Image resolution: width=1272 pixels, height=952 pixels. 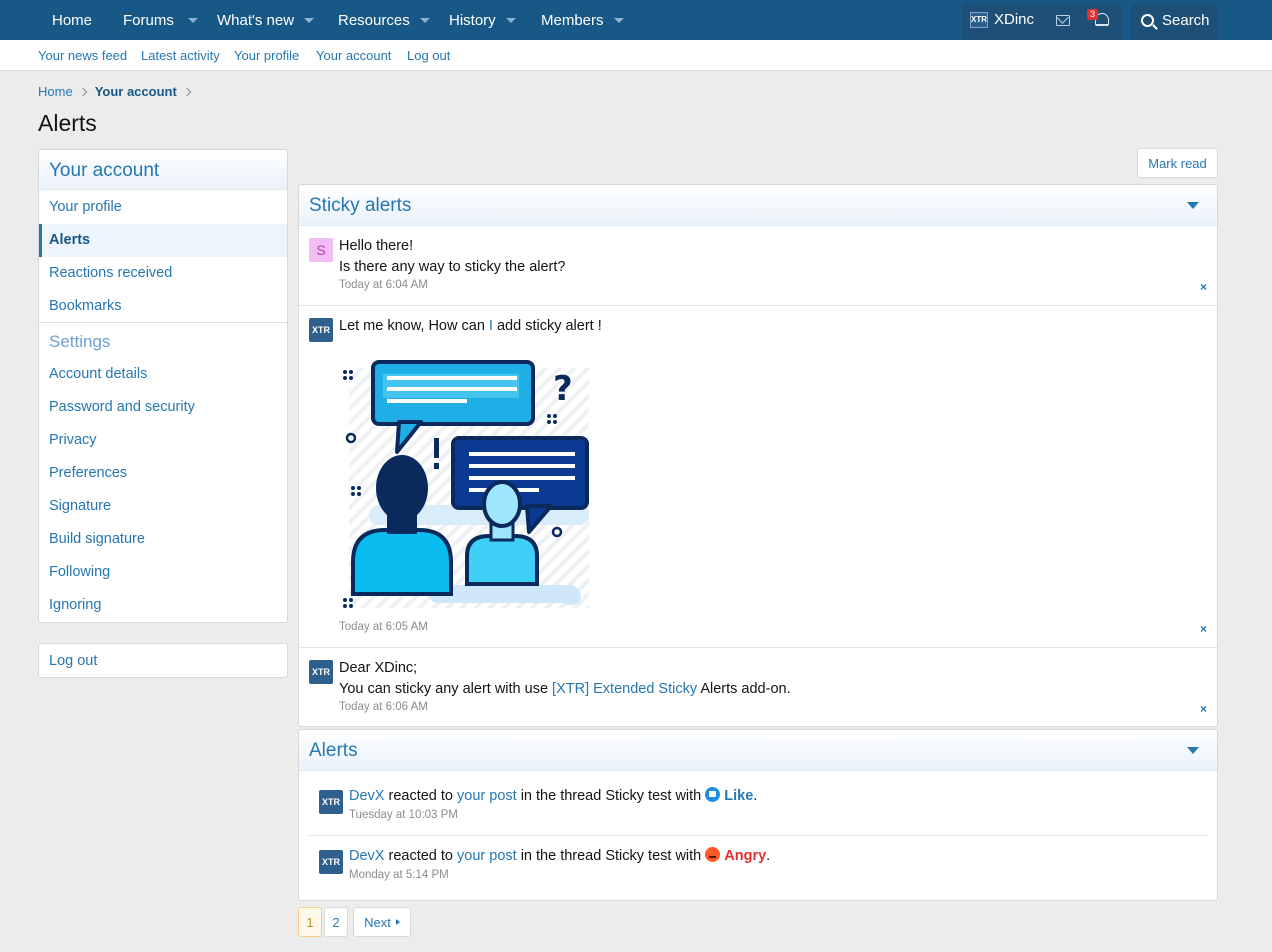 What do you see at coordinates (1186, 20) in the screenshot?
I see `search-label: Search` at bounding box center [1186, 20].